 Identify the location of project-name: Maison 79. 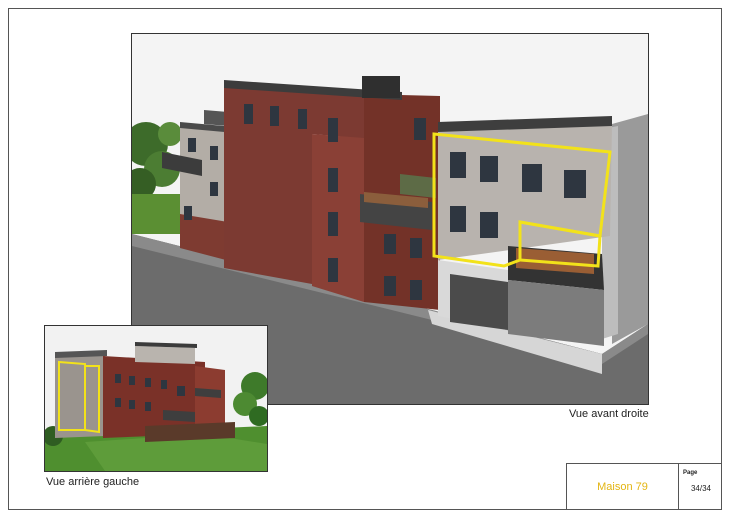
(622, 487).